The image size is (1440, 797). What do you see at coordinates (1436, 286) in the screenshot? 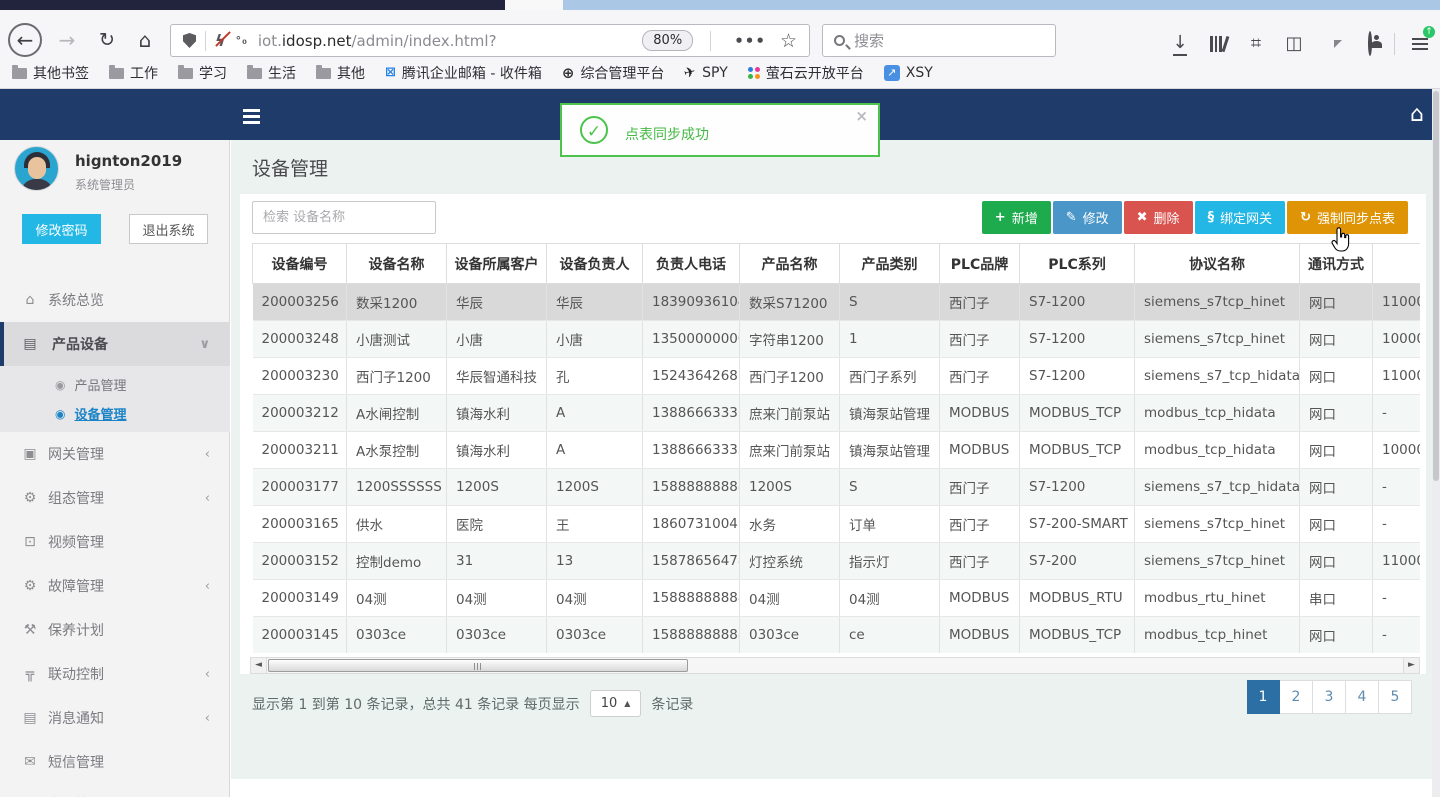
I see `vertical-scrollbar-thumb` at bounding box center [1436, 286].